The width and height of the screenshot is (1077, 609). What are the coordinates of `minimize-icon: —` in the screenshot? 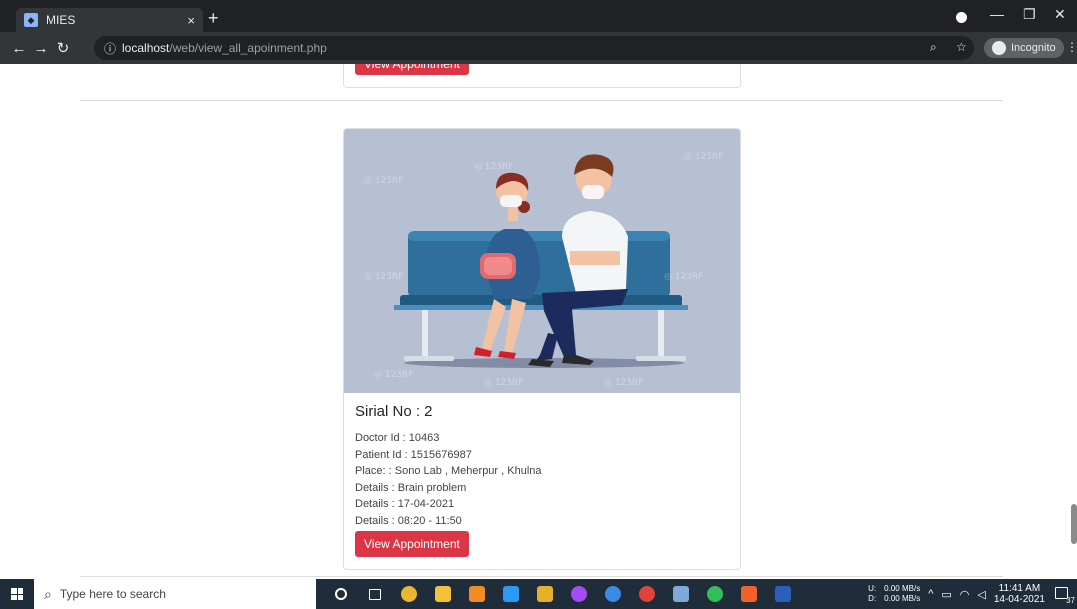 It's located at (997, 14).